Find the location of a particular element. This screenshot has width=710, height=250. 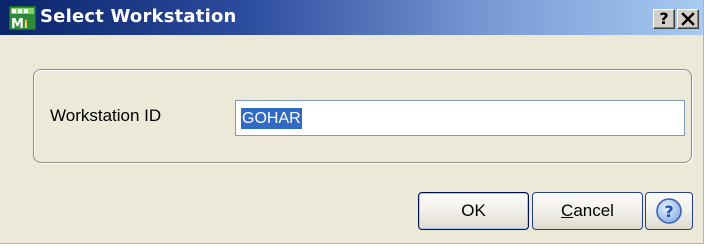

ok-button: OK is located at coordinates (473, 211).